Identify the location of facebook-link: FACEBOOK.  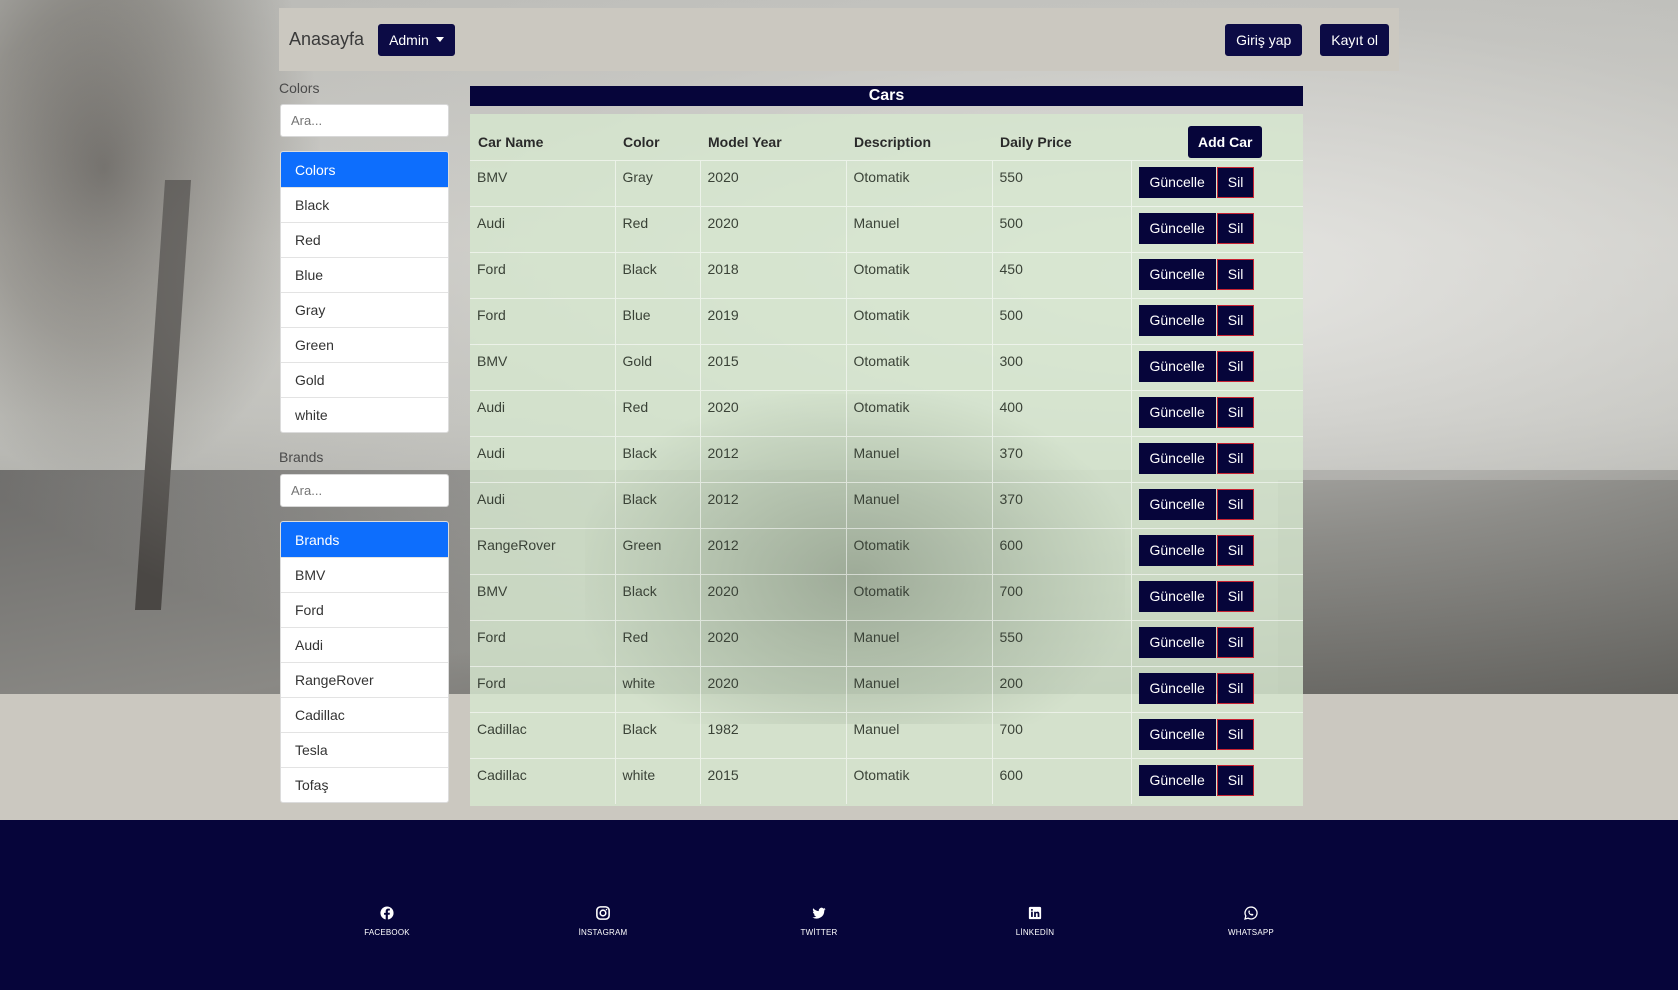
(387, 923).